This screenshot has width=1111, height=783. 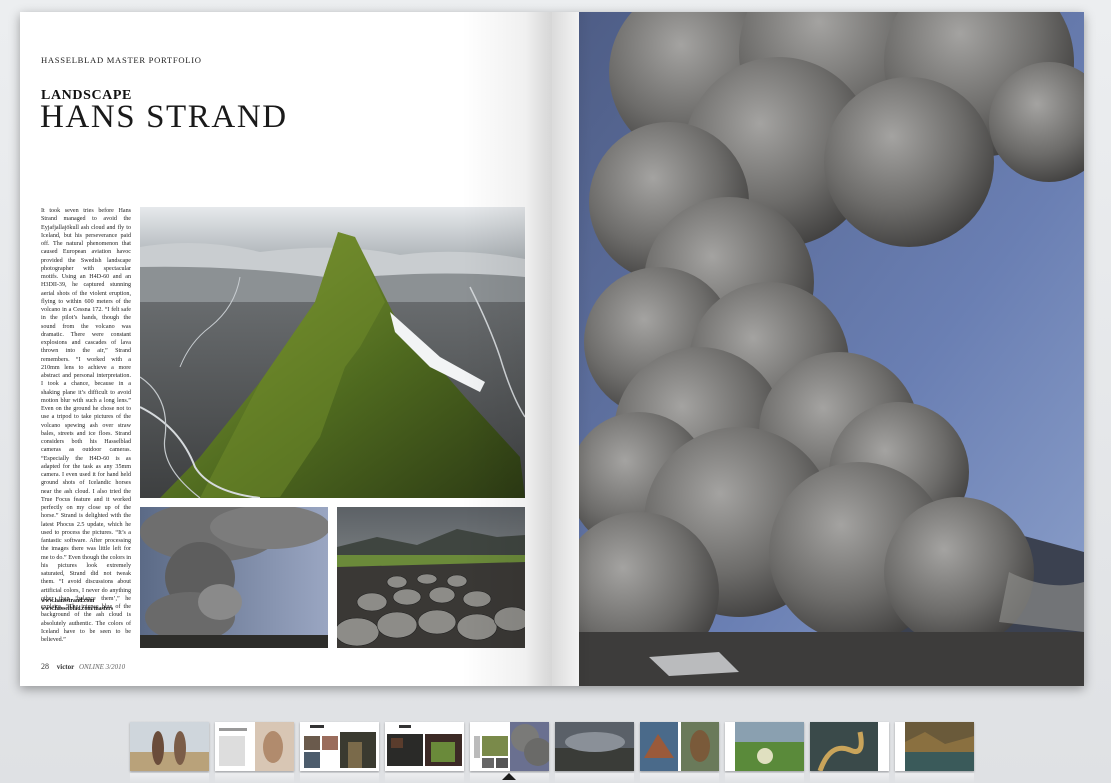 What do you see at coordinates (509, 776) in the screenshot?
I see `current-page-marker-icon` at bounding box center [509, 776].